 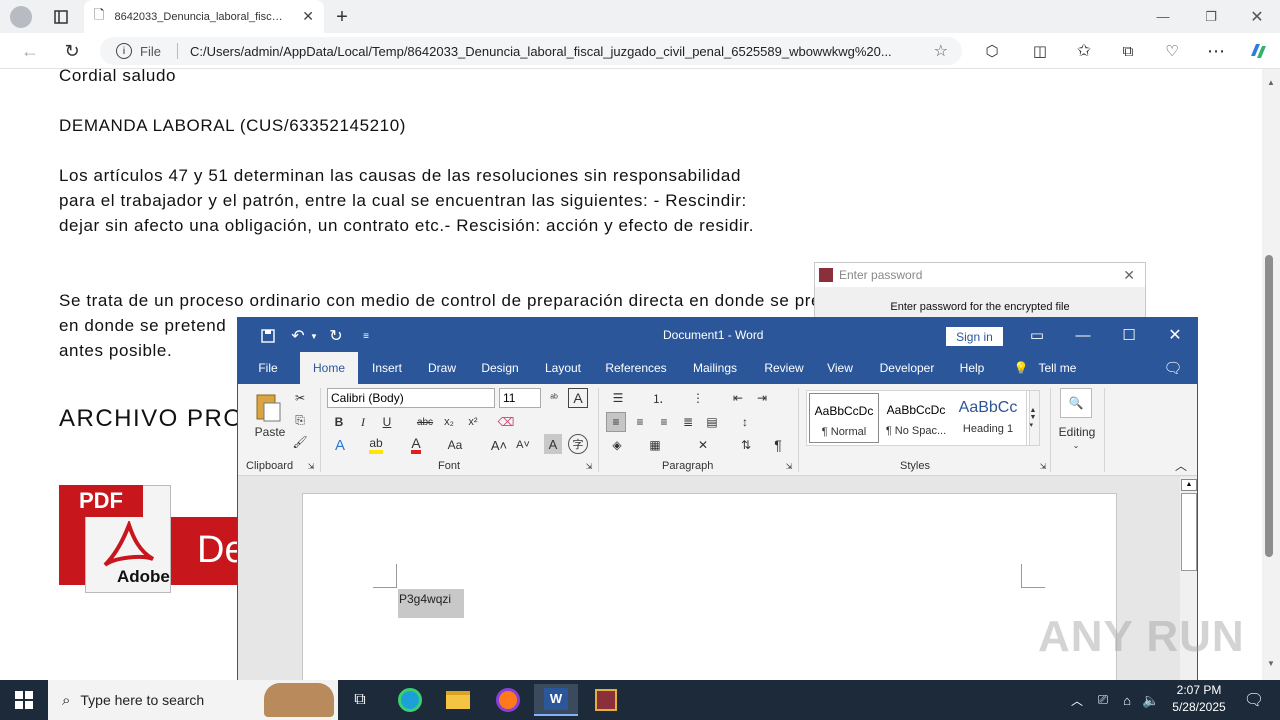 I want to click on close-window-icon: ✕, so click(x=1257, y=16).